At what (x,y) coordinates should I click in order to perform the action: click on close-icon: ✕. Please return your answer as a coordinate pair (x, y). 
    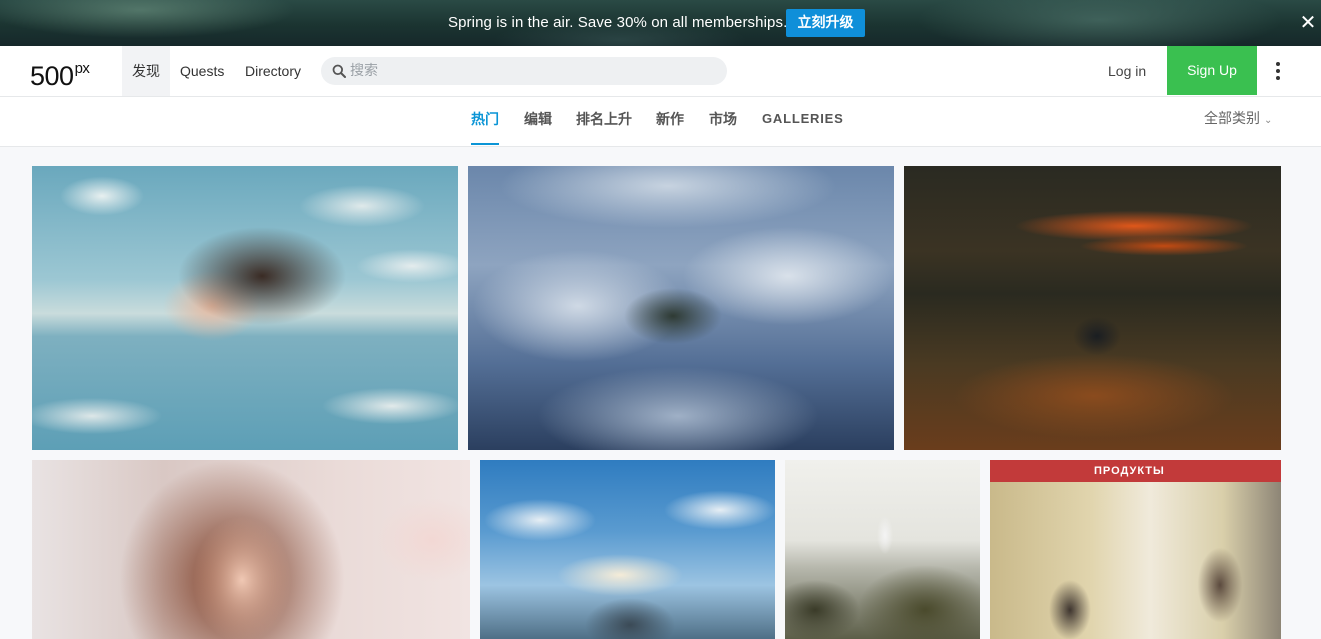
    Looking at the image, I should click on (1308, 22).